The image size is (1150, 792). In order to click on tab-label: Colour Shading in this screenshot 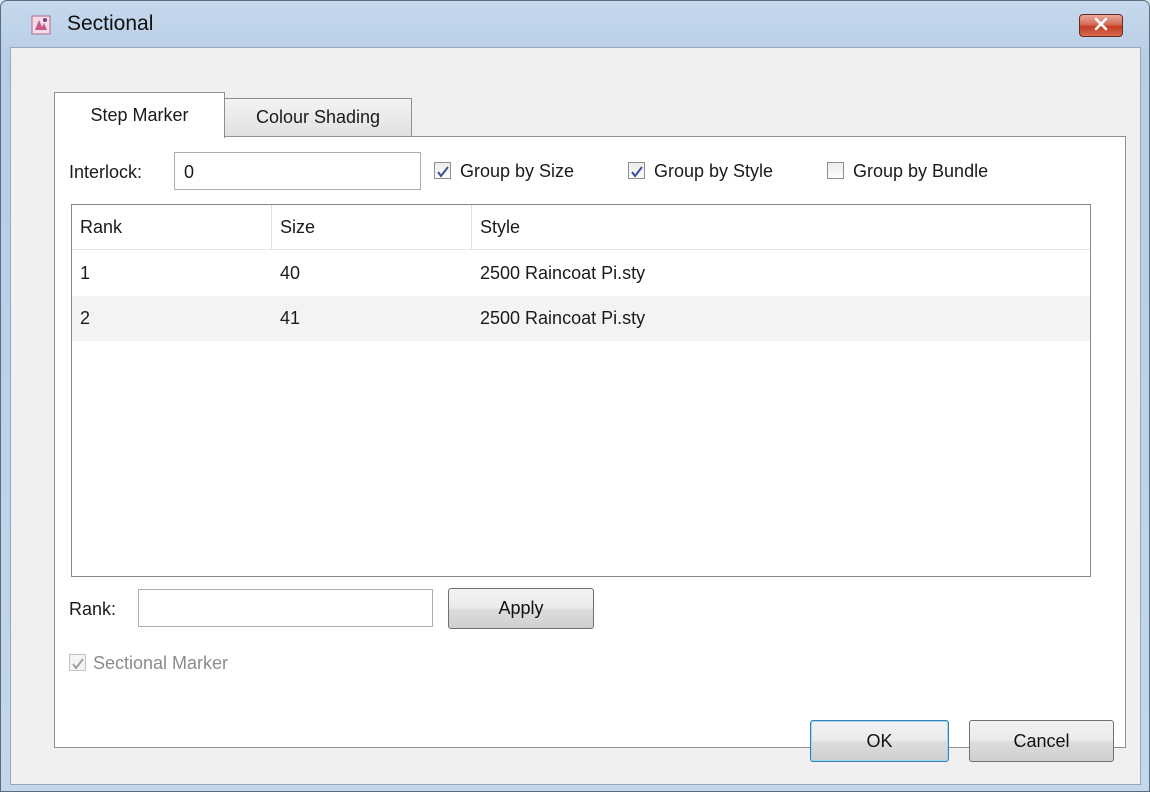, I will do `click(318, 117)`.